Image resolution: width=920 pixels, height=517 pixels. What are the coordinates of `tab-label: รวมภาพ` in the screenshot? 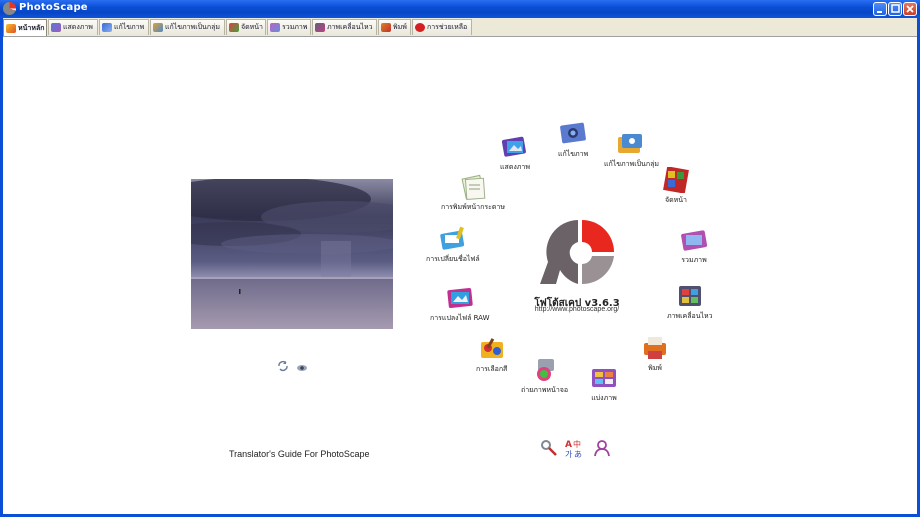 It's located at (295, 27).